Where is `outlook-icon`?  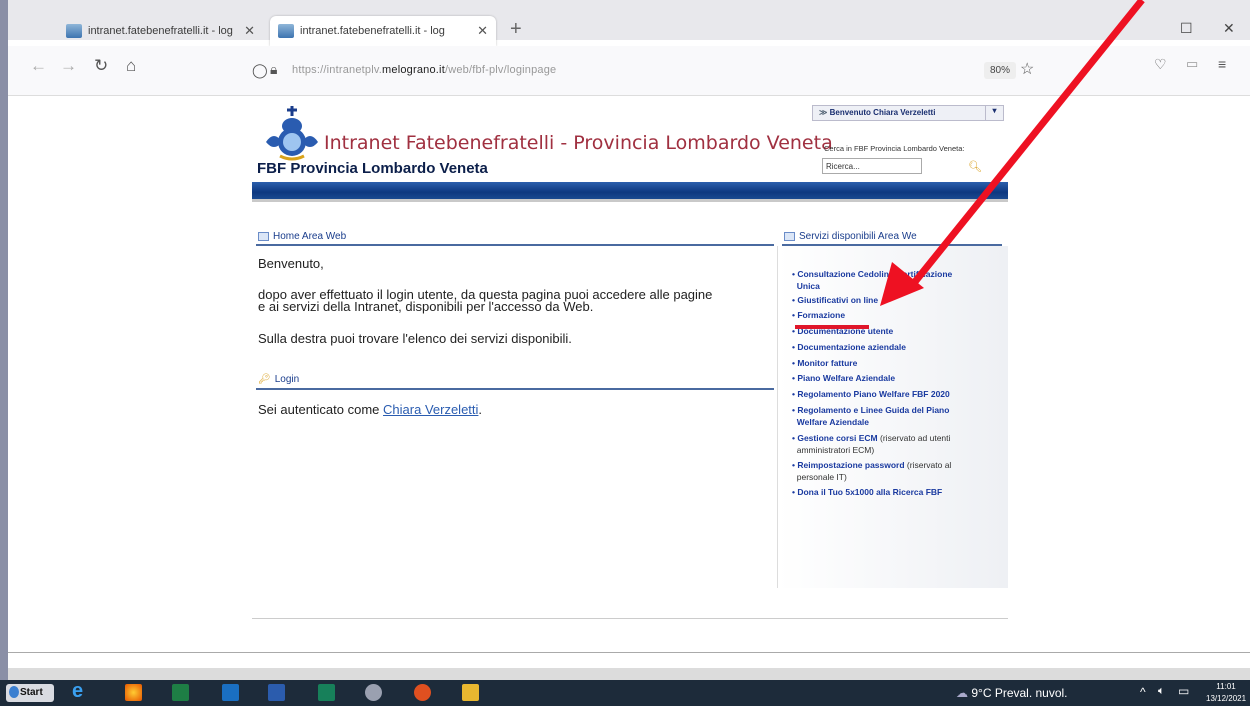 outlook-icon is located at coordinates (230, 692).